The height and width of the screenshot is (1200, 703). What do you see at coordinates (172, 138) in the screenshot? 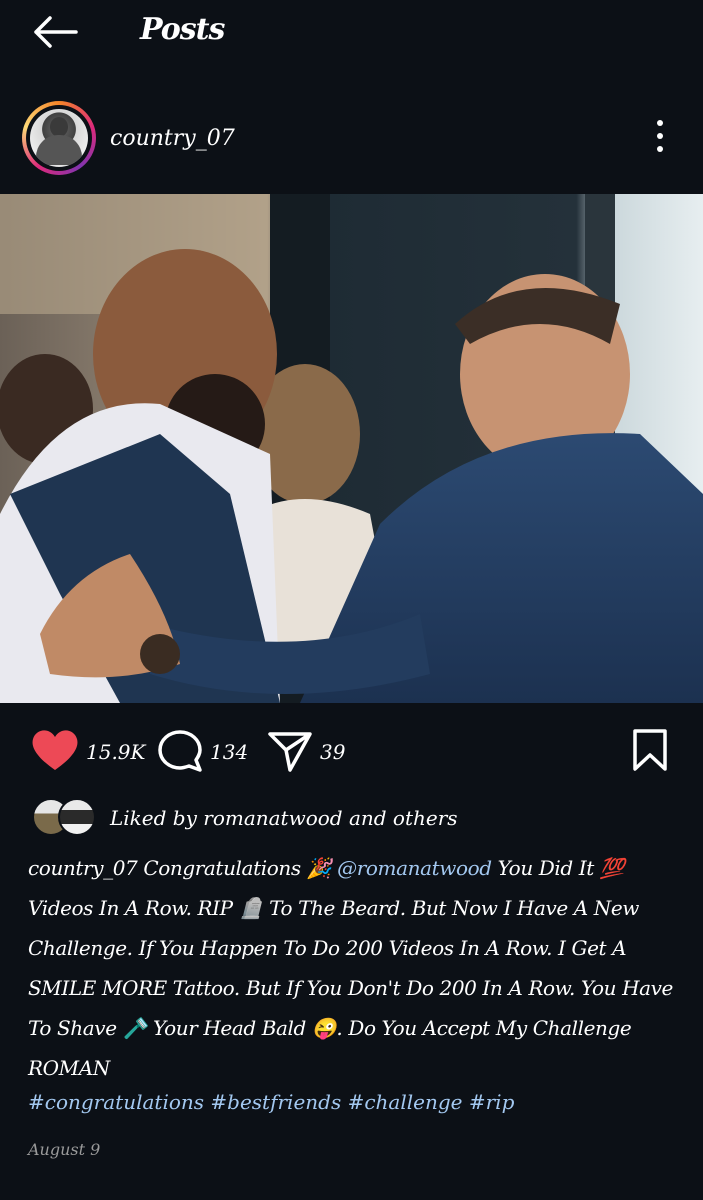
I see `post-username: country_07` at bounding box center [172, 138].